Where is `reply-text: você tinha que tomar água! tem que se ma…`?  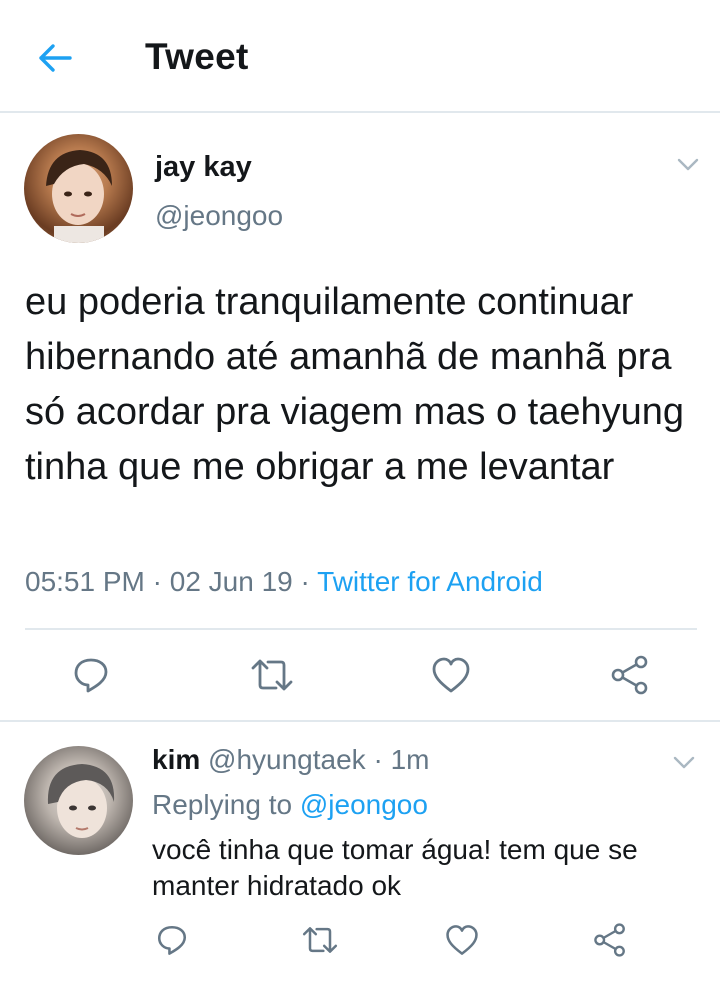 reply-text: você tinha que tomar água! tem que se ma… is located at coordinates (395, 867).